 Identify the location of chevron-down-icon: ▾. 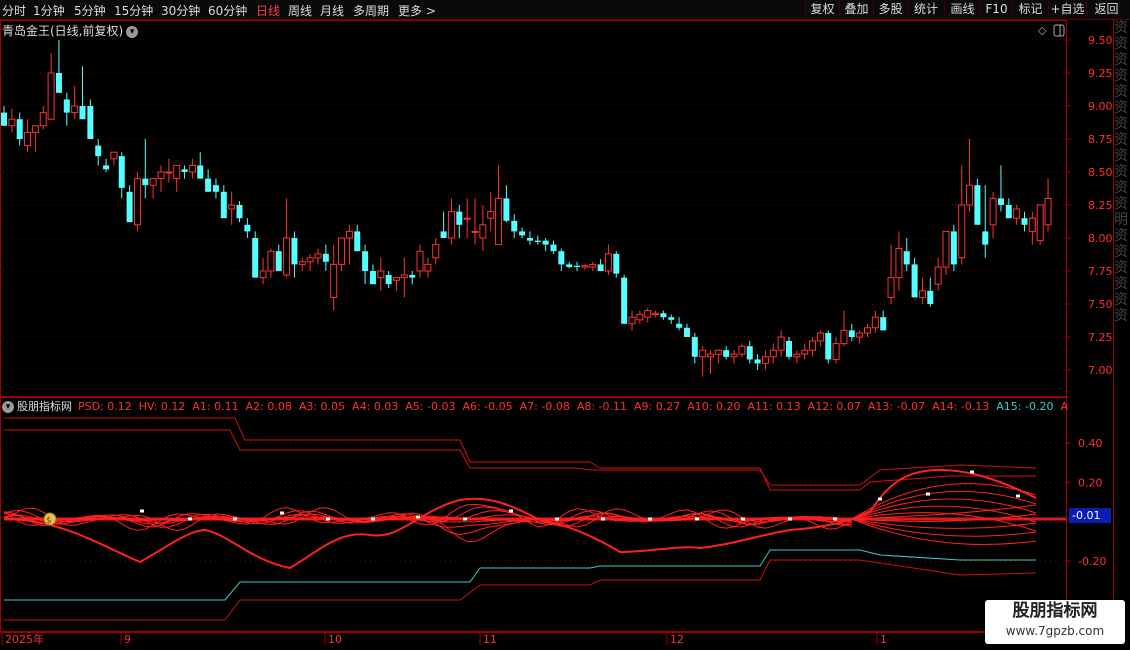
(8, 407).